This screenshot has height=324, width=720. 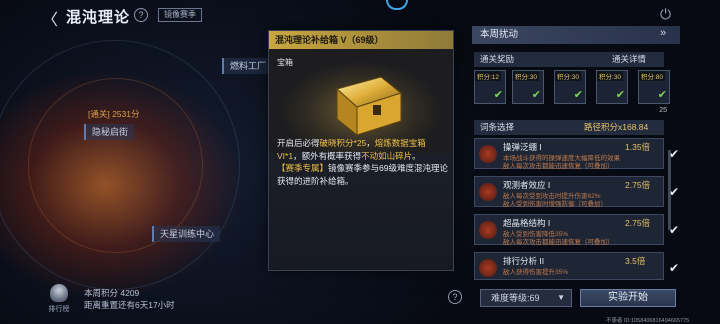 What do you see at coordinates (397, 5) in the screenshot?
I see `top-indicator-icon` at bounding box center [397, 5].